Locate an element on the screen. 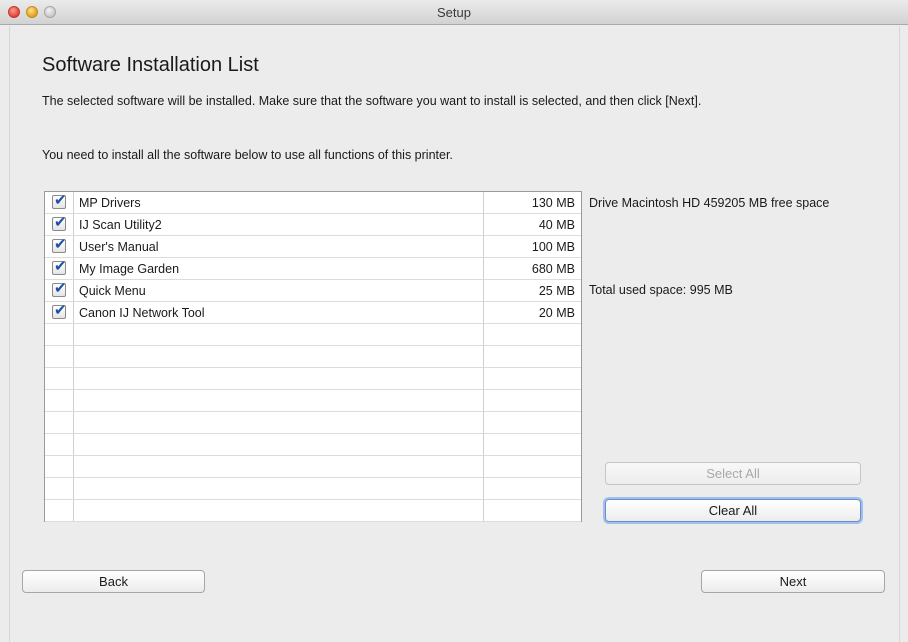  clear-all-button: Clear All is located at coordinates (733, 510).